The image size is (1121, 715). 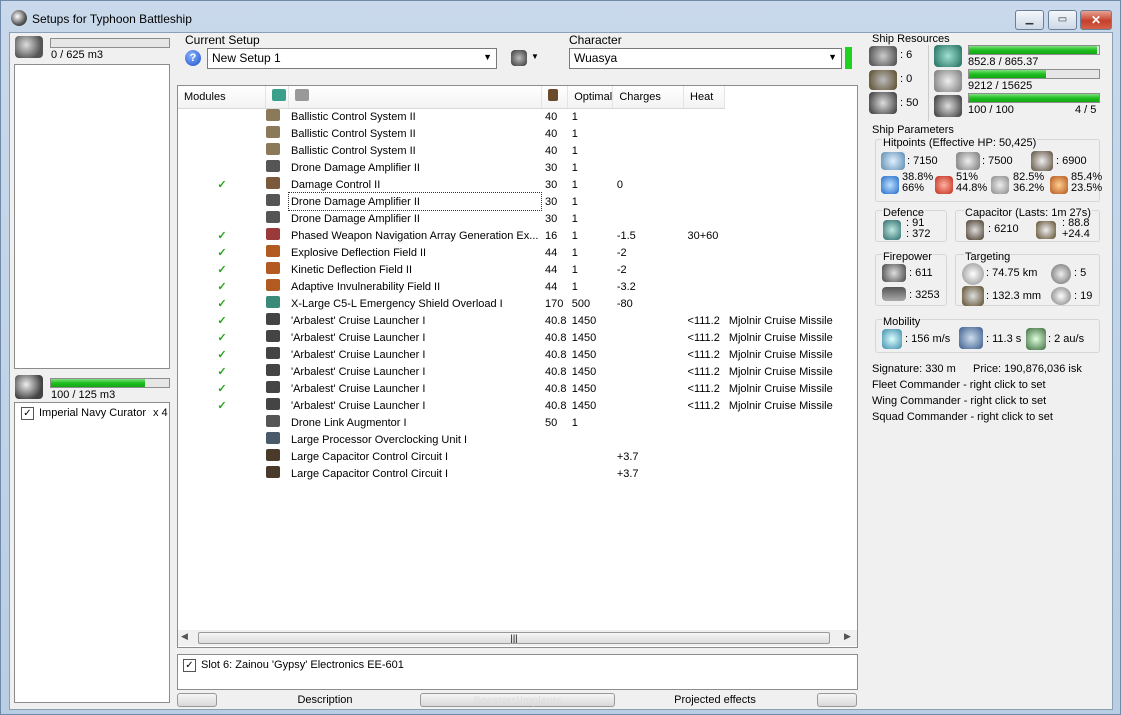 I want to click on max-speed: : 156 m/s, so click(x=928, y=339).